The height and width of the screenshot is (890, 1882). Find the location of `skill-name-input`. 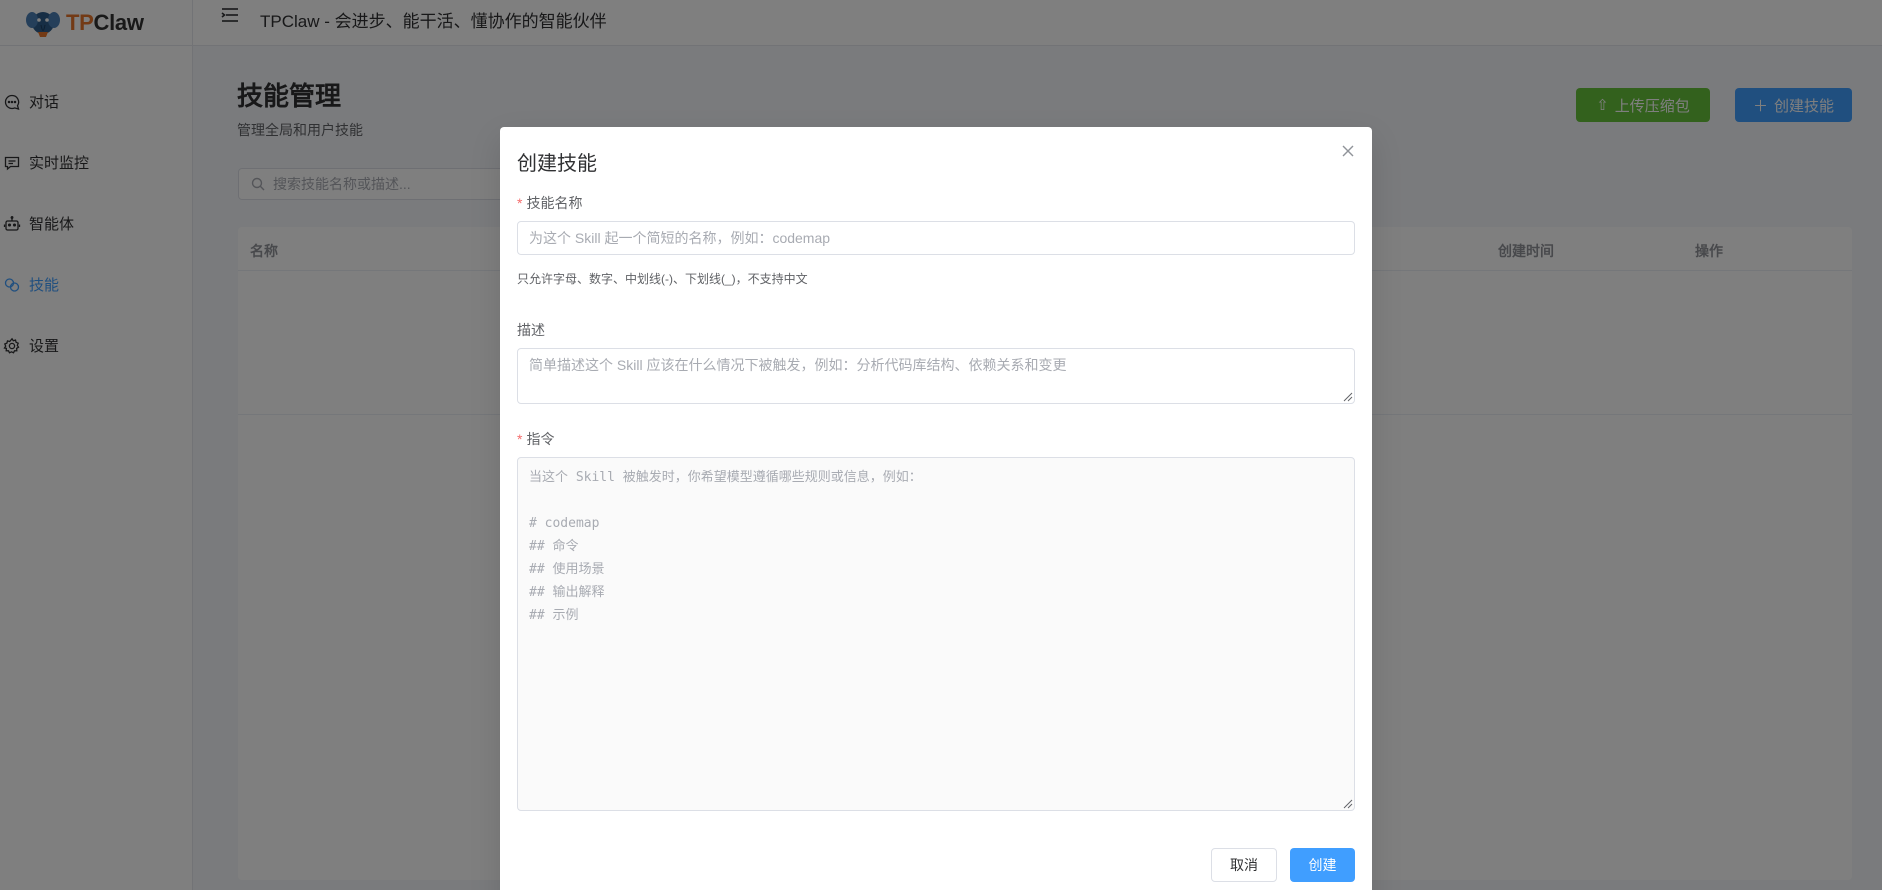

skill-name-input is located at coordinates (936, 238).